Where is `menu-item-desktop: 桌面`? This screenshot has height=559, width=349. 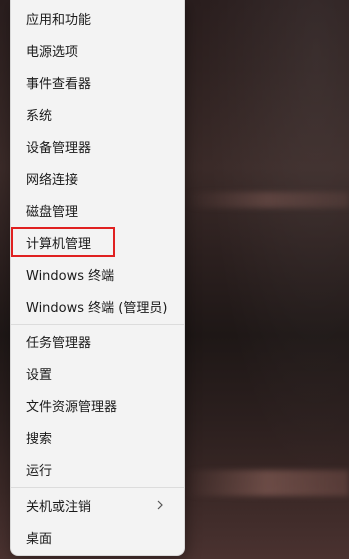
menu-item-desktop: 桌面 is located at coordinates (98, 537).